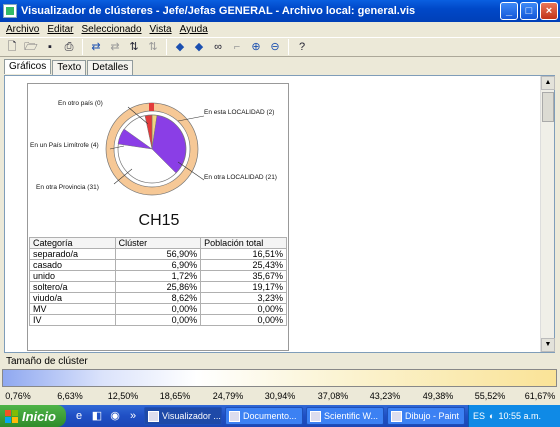 The width and height of the screenshot is (560, 427). What do you see at coordinates (151, 107) in the screenshot?
I see `outer-segment-red` at bounding box center [151, 107].